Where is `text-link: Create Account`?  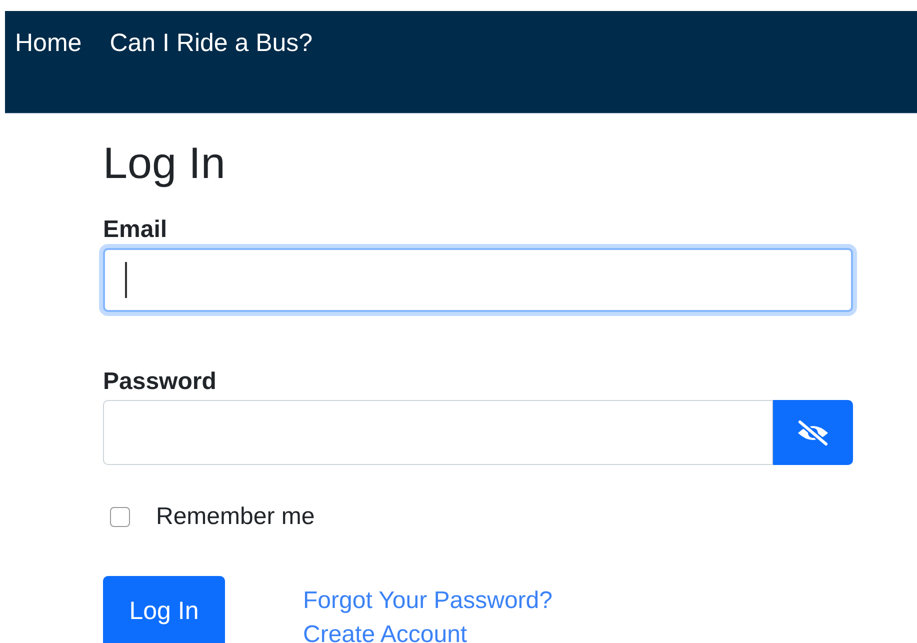
text-link: Create Account is located at coordinates (427, 630).